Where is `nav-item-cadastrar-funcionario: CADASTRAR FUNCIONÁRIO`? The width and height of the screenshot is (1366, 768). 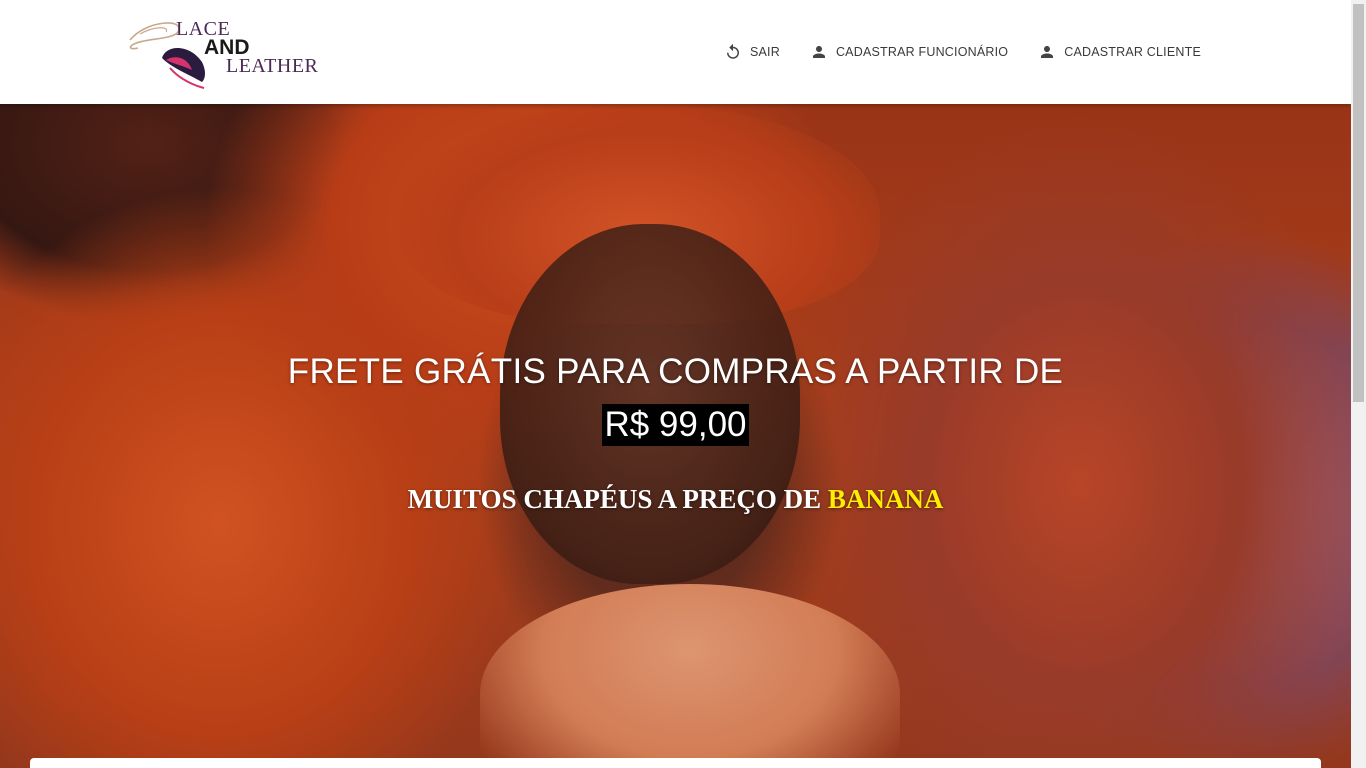 nav-item-cadastrar-funcionario: CADASTRAR FUNCIONÁRIO is located at coordinates (909, 52).